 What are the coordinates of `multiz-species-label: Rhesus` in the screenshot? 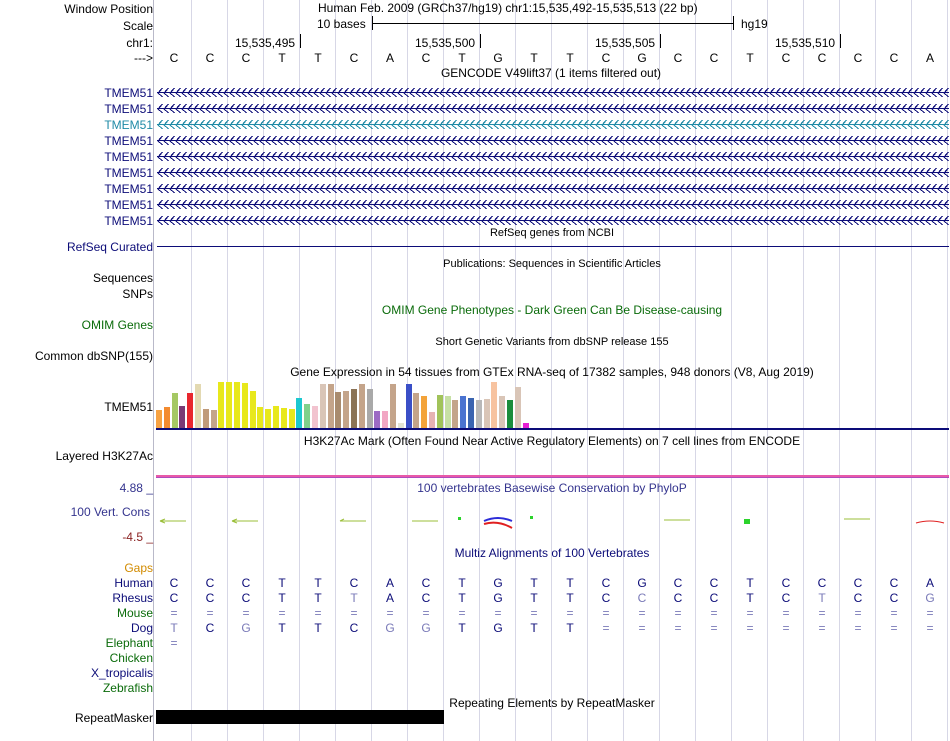 It's located at (132, 598).